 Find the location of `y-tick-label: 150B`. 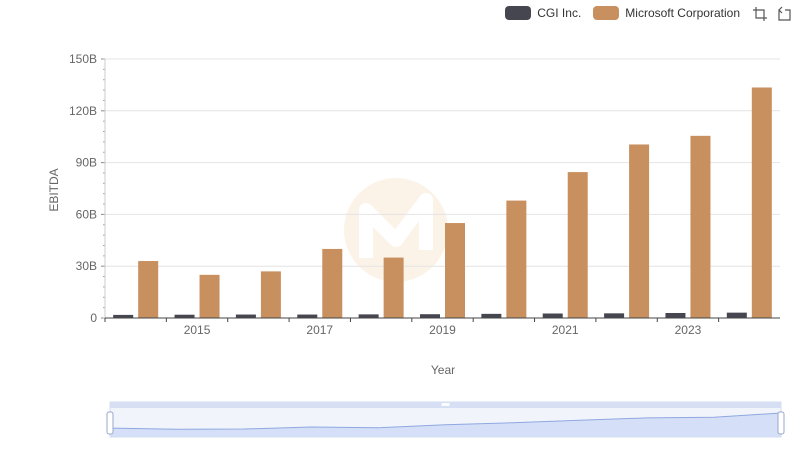

y-tick-label: 150B is located at coordinates (83, 59).